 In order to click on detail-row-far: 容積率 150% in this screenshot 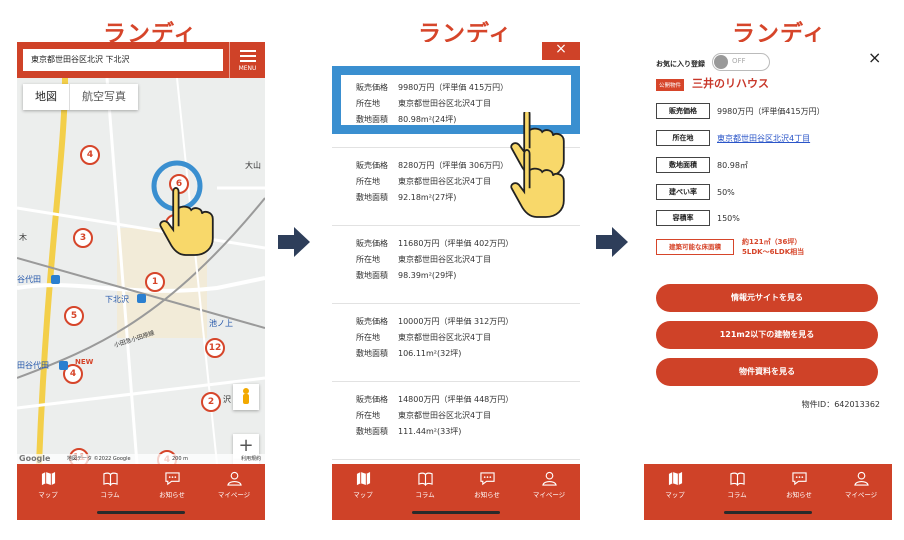, I will do `click(698, 218)`.